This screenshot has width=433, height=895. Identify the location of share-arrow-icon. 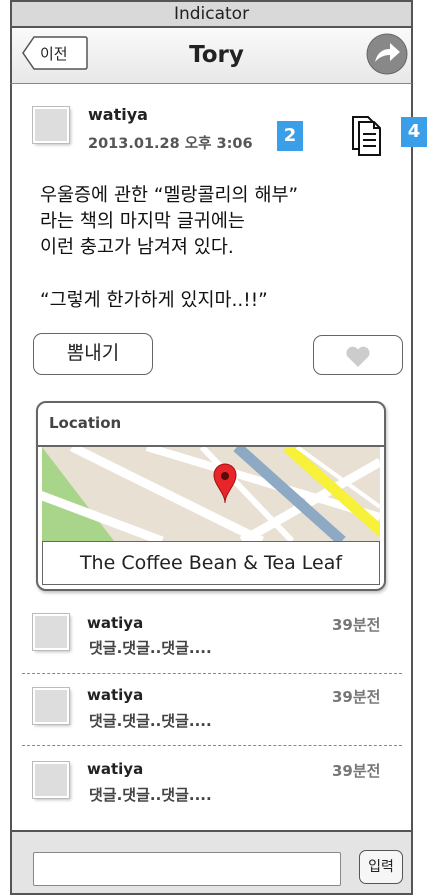
(387, 54).